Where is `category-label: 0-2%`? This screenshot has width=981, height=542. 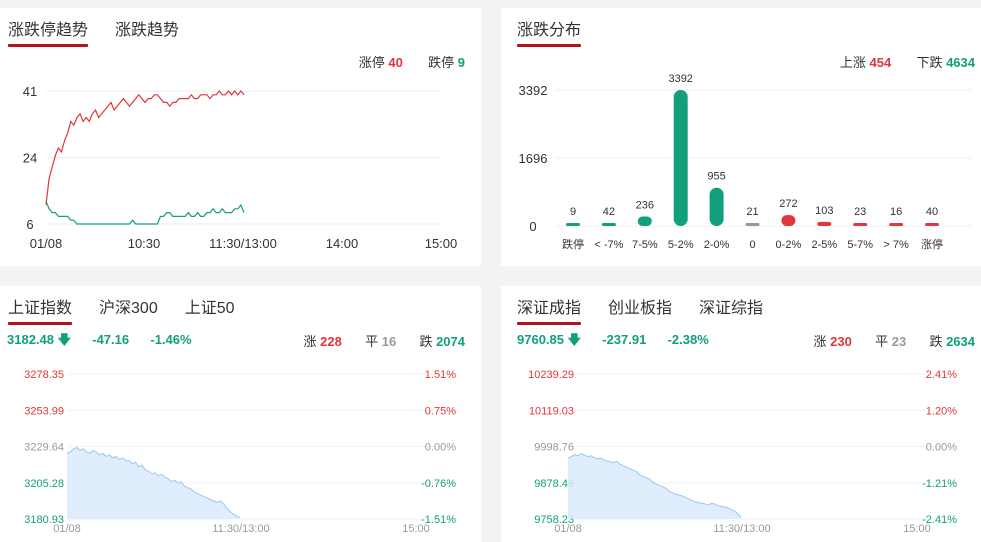
category-label: 0-2% is located at coordinates (789, 245).